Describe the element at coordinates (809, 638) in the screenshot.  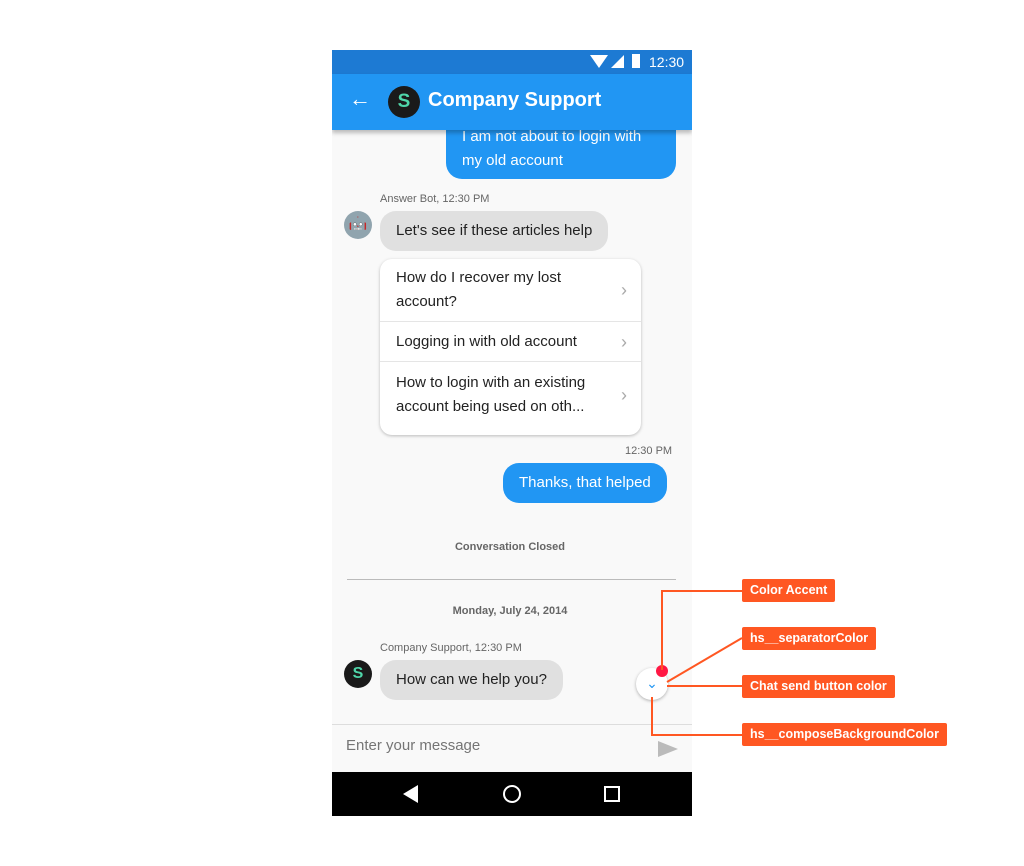
I see `annotation-label: hs__separatorColor` at that location.